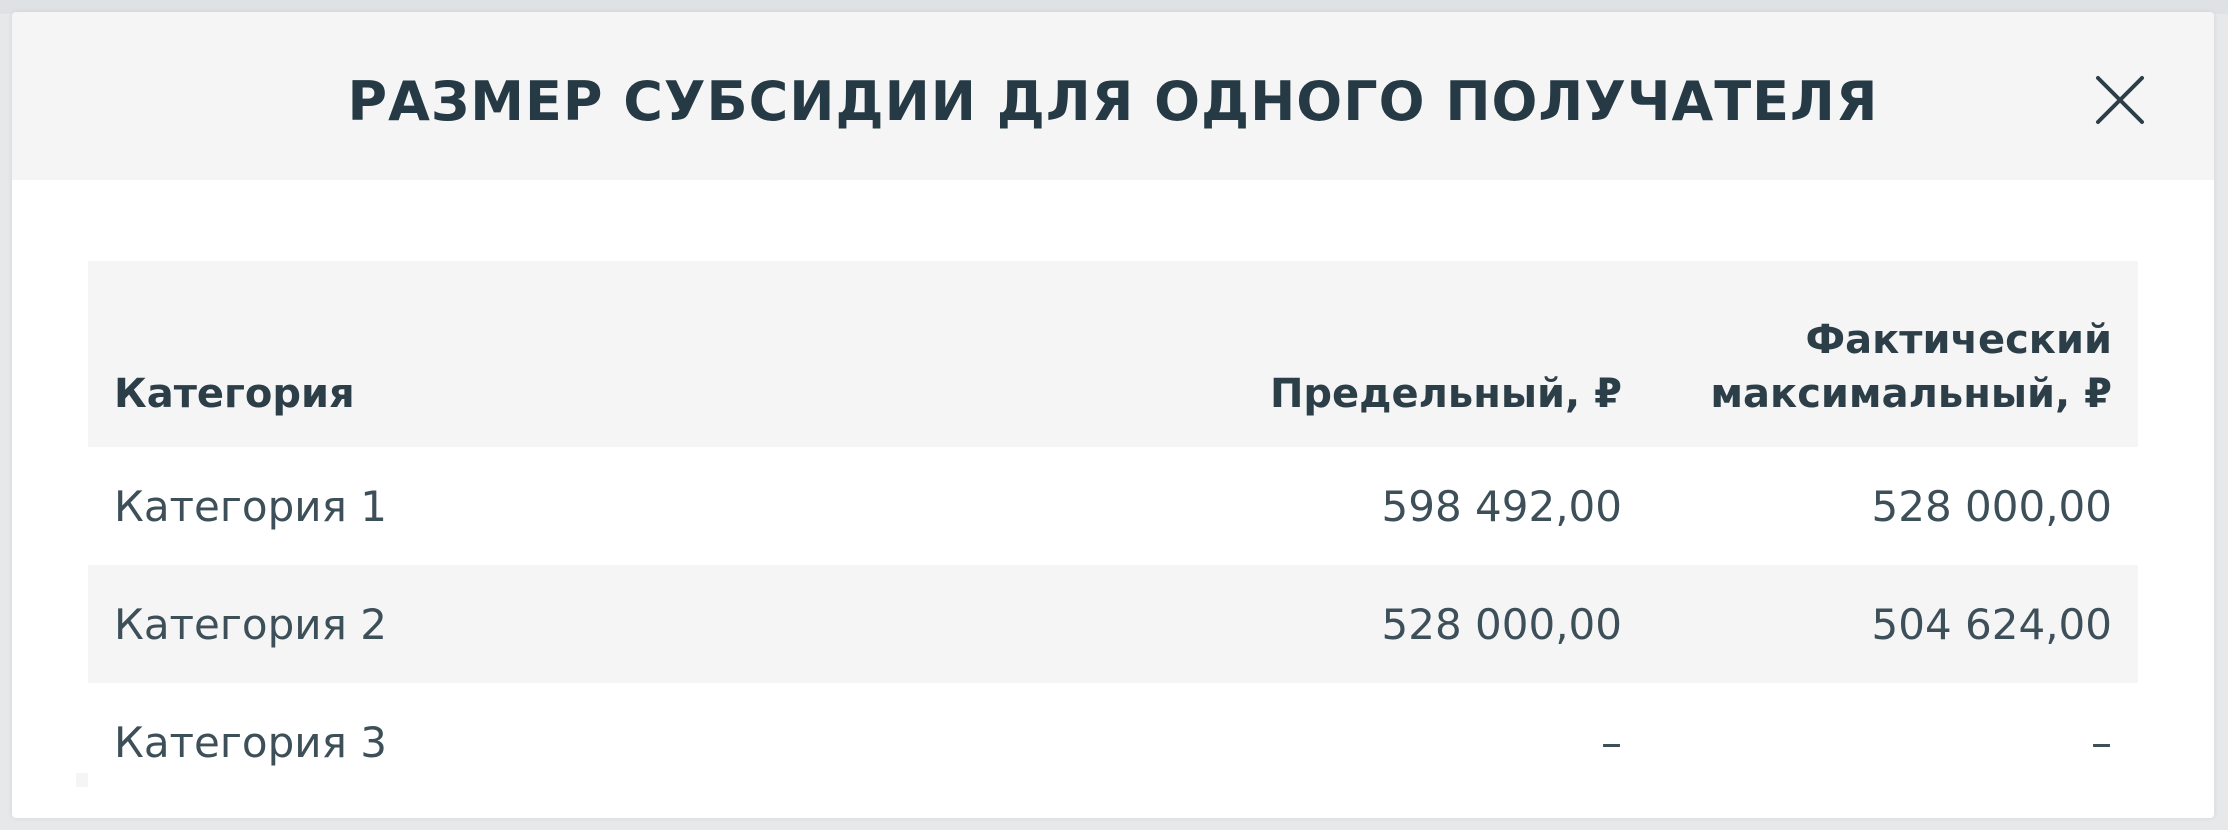 This screenshot has height=830, width=2228. What do you see at coordinates (1893, 506) in the screenshot?
I see `cell-actual: 528 000,00` at bounding box center [1893, 506].